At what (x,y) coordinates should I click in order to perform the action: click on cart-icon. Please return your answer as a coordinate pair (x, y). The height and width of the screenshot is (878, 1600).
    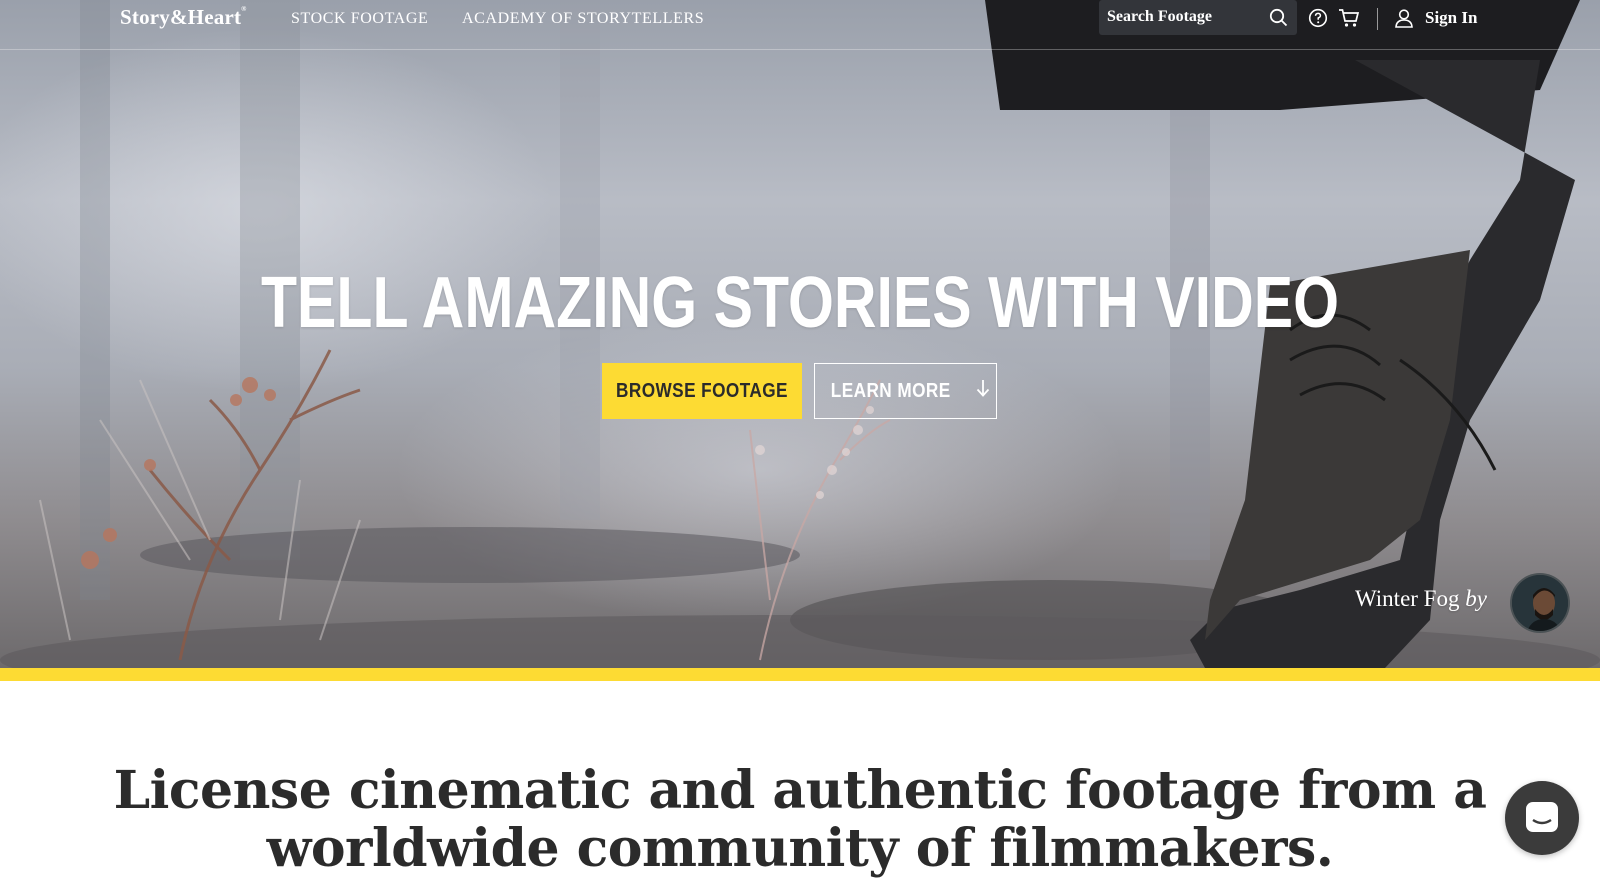
    Looking at the image, I should click on (1349, 20).